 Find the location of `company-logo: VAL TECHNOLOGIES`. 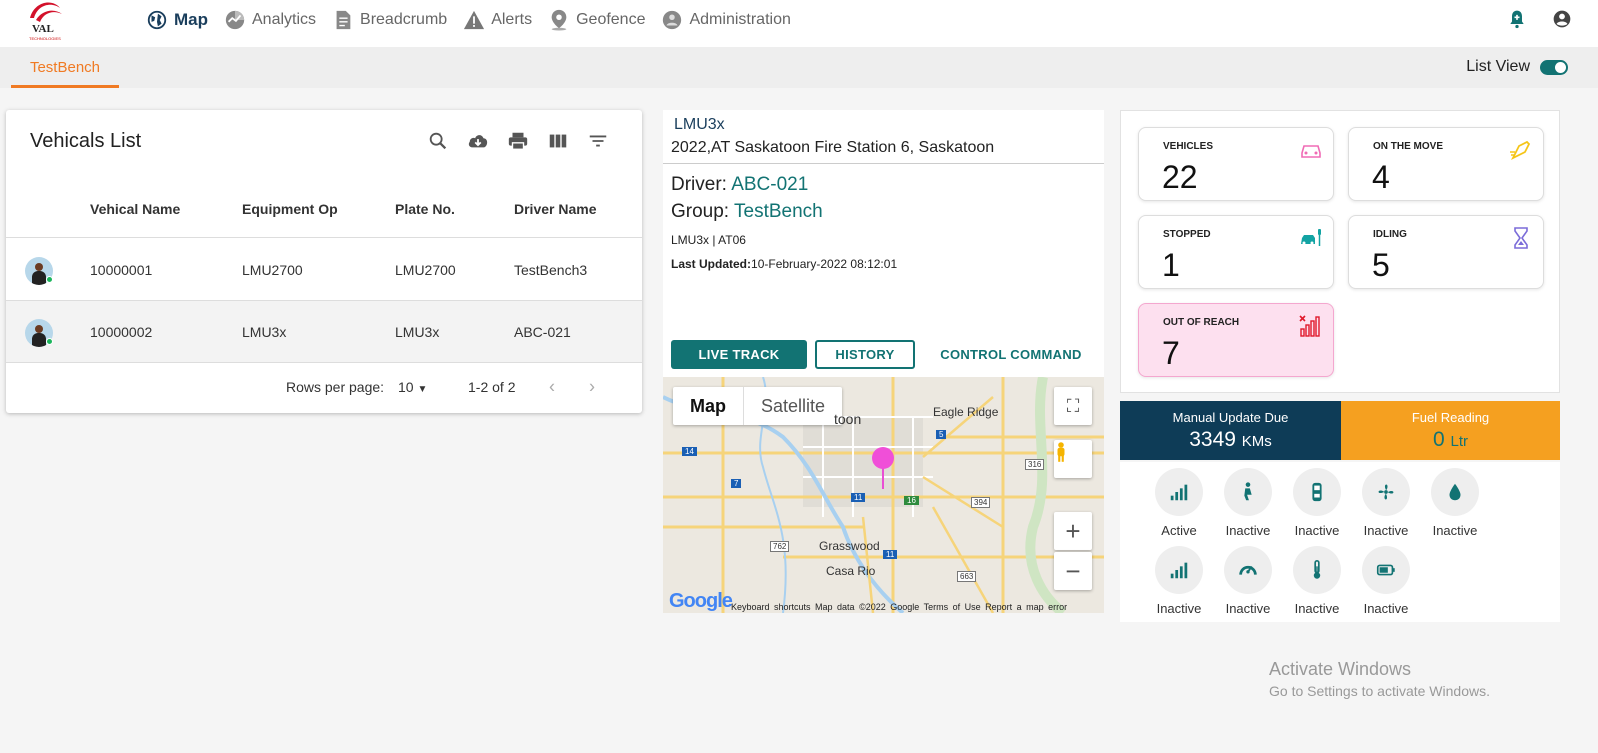

company-logo: VAL TECHNOLOGIES is located at coordinates (46, 21).